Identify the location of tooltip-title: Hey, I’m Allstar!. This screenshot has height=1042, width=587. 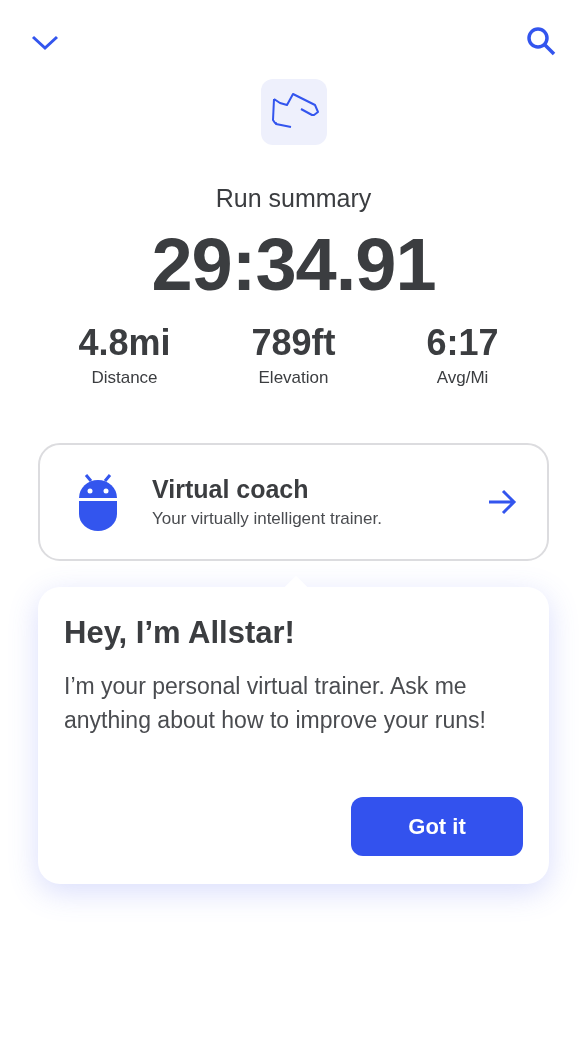
(180, 633).